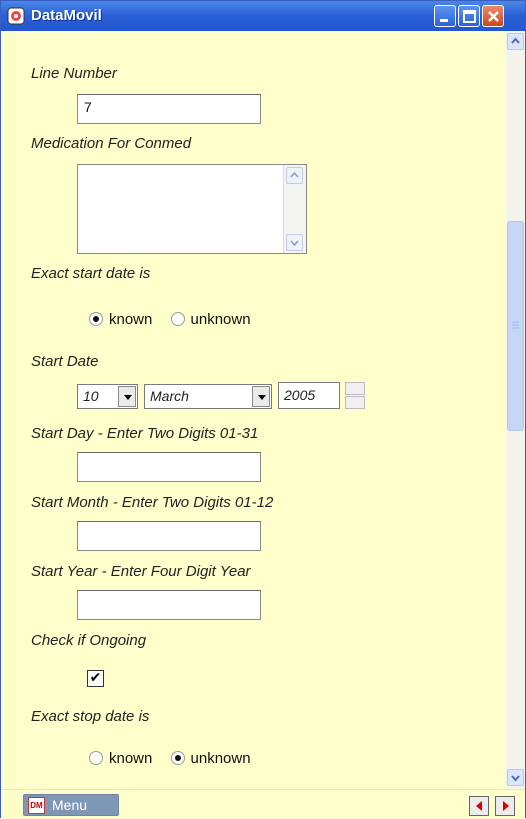 This screenshot has width=526, height=819. Describe the element at coordinates (309, 395) in the screenshot. I see `start-year-input: 2005` at that location.